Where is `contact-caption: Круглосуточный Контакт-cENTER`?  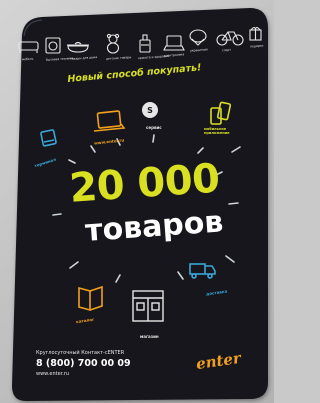 contact-caption: Круглосуточный Контакт-cENTER is located at coordinates (80, 353).